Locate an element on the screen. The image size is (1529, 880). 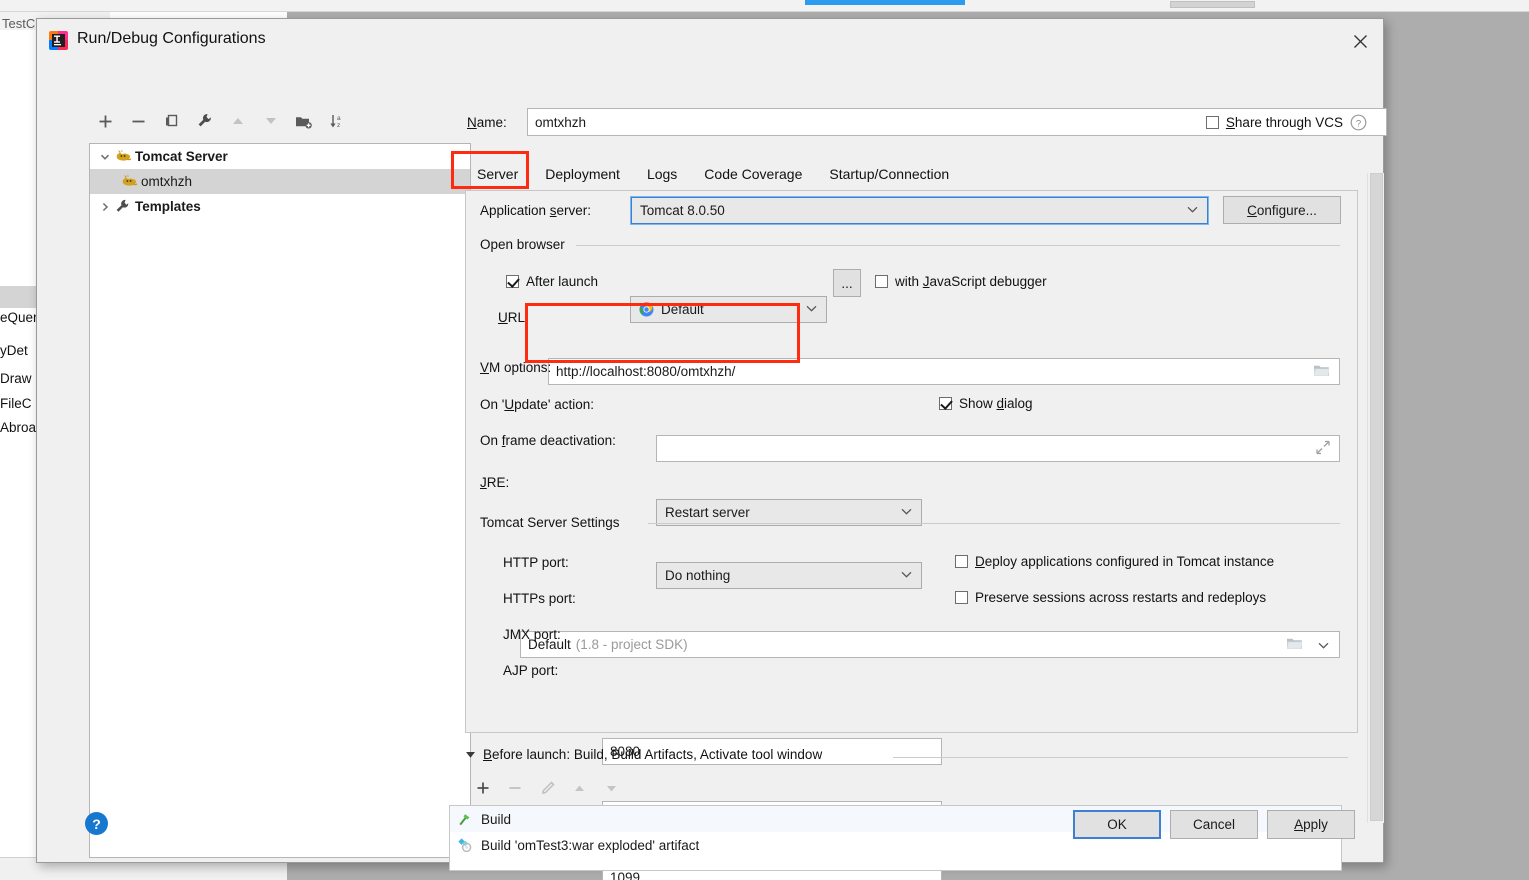
tree-node-label: Templates is located at coordinates (168, 206).